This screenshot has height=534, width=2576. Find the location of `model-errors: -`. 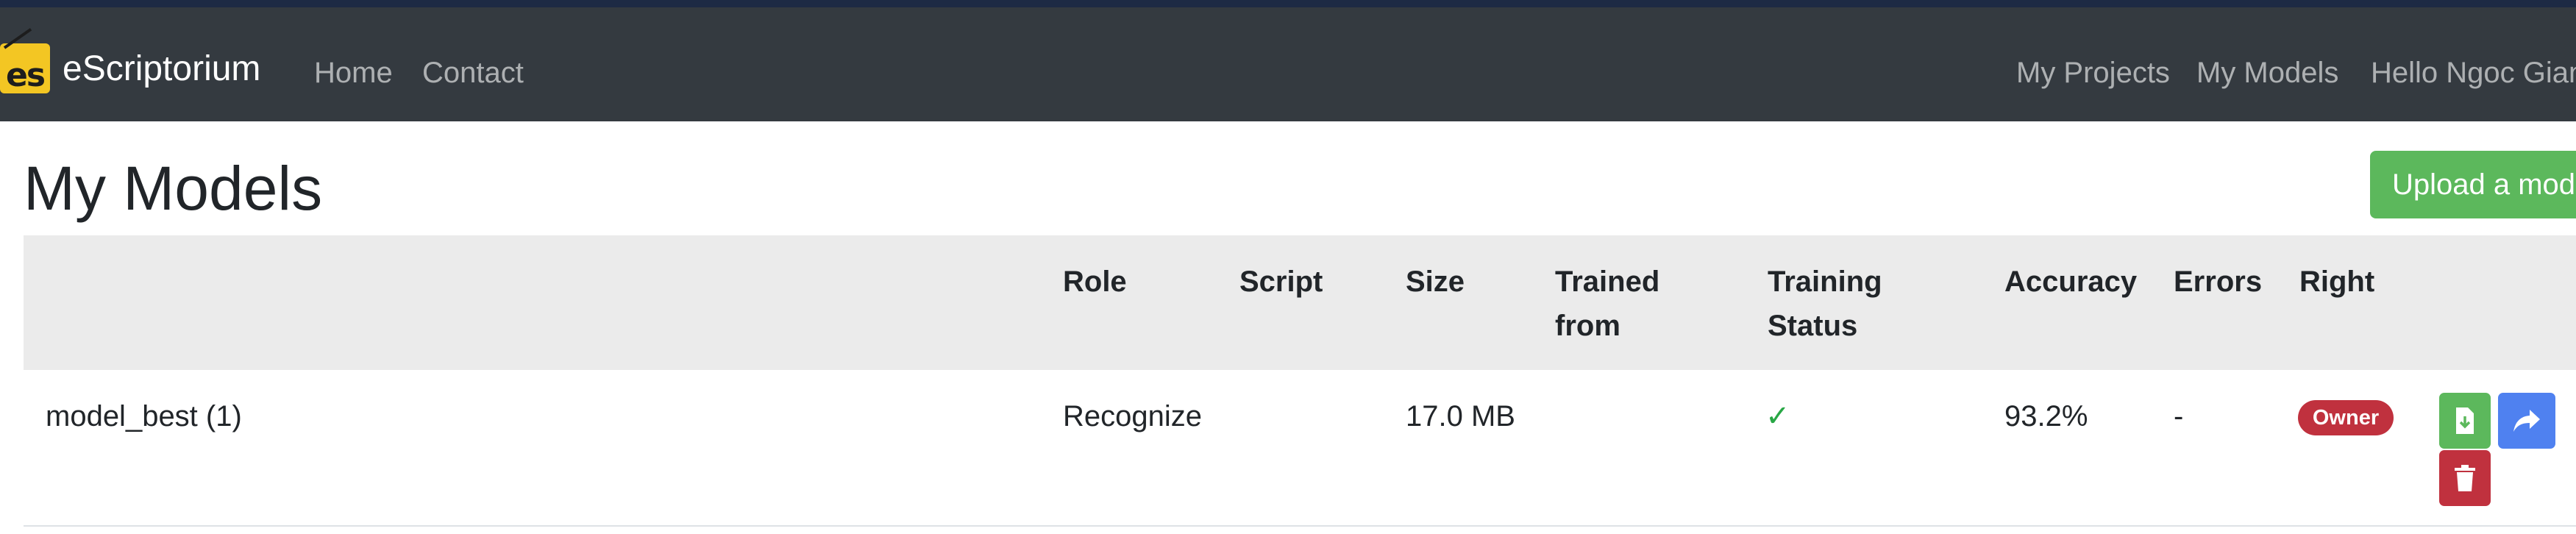

model-errors: - is located at coordinates (2179, 416).